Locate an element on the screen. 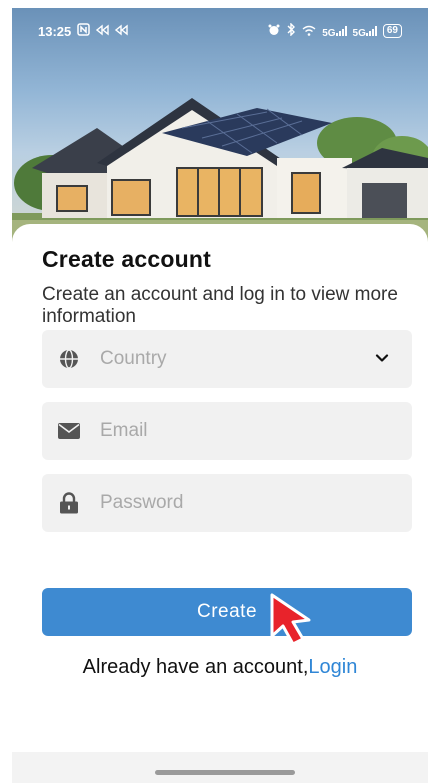 The image size is (428, 783). nfc-icon is located at coordinates (83, 31).